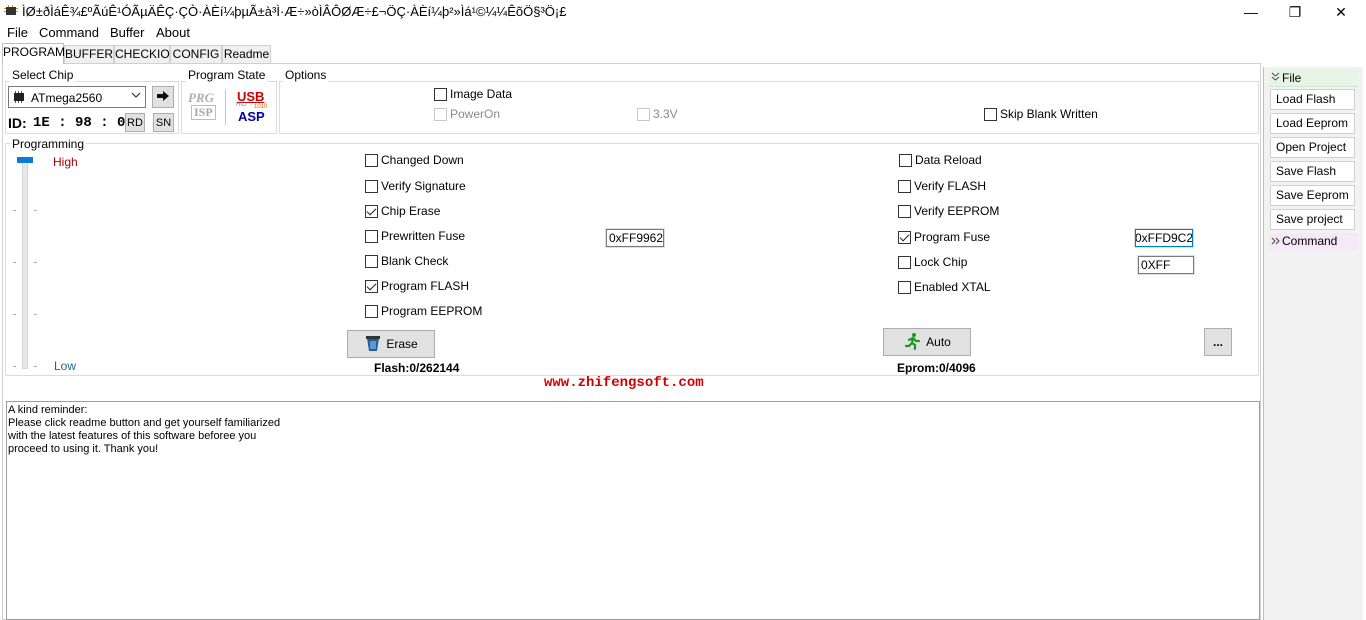  Describe the element at coordinates (83, 123) in the screenshot. I see `chip-id-value: 1E : 98 : 01` at that location.